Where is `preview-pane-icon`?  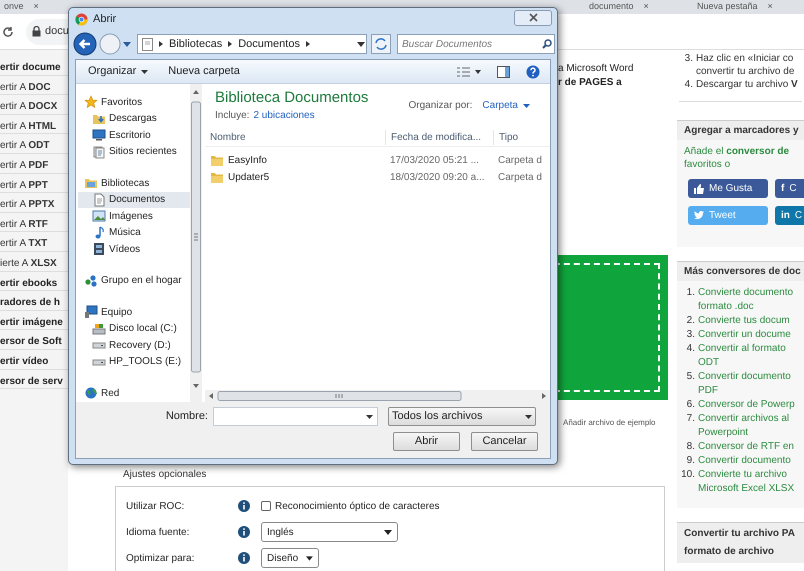
preview-pane-icon is located at coordinates (503, 72).